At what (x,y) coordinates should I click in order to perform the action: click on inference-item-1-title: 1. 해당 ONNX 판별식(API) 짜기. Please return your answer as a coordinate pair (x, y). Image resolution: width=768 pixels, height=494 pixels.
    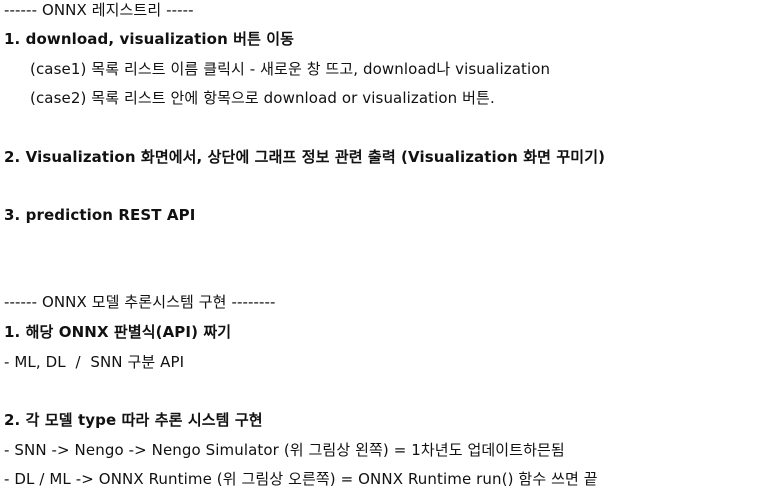
    Looking at the image, I should click on (118, 332).